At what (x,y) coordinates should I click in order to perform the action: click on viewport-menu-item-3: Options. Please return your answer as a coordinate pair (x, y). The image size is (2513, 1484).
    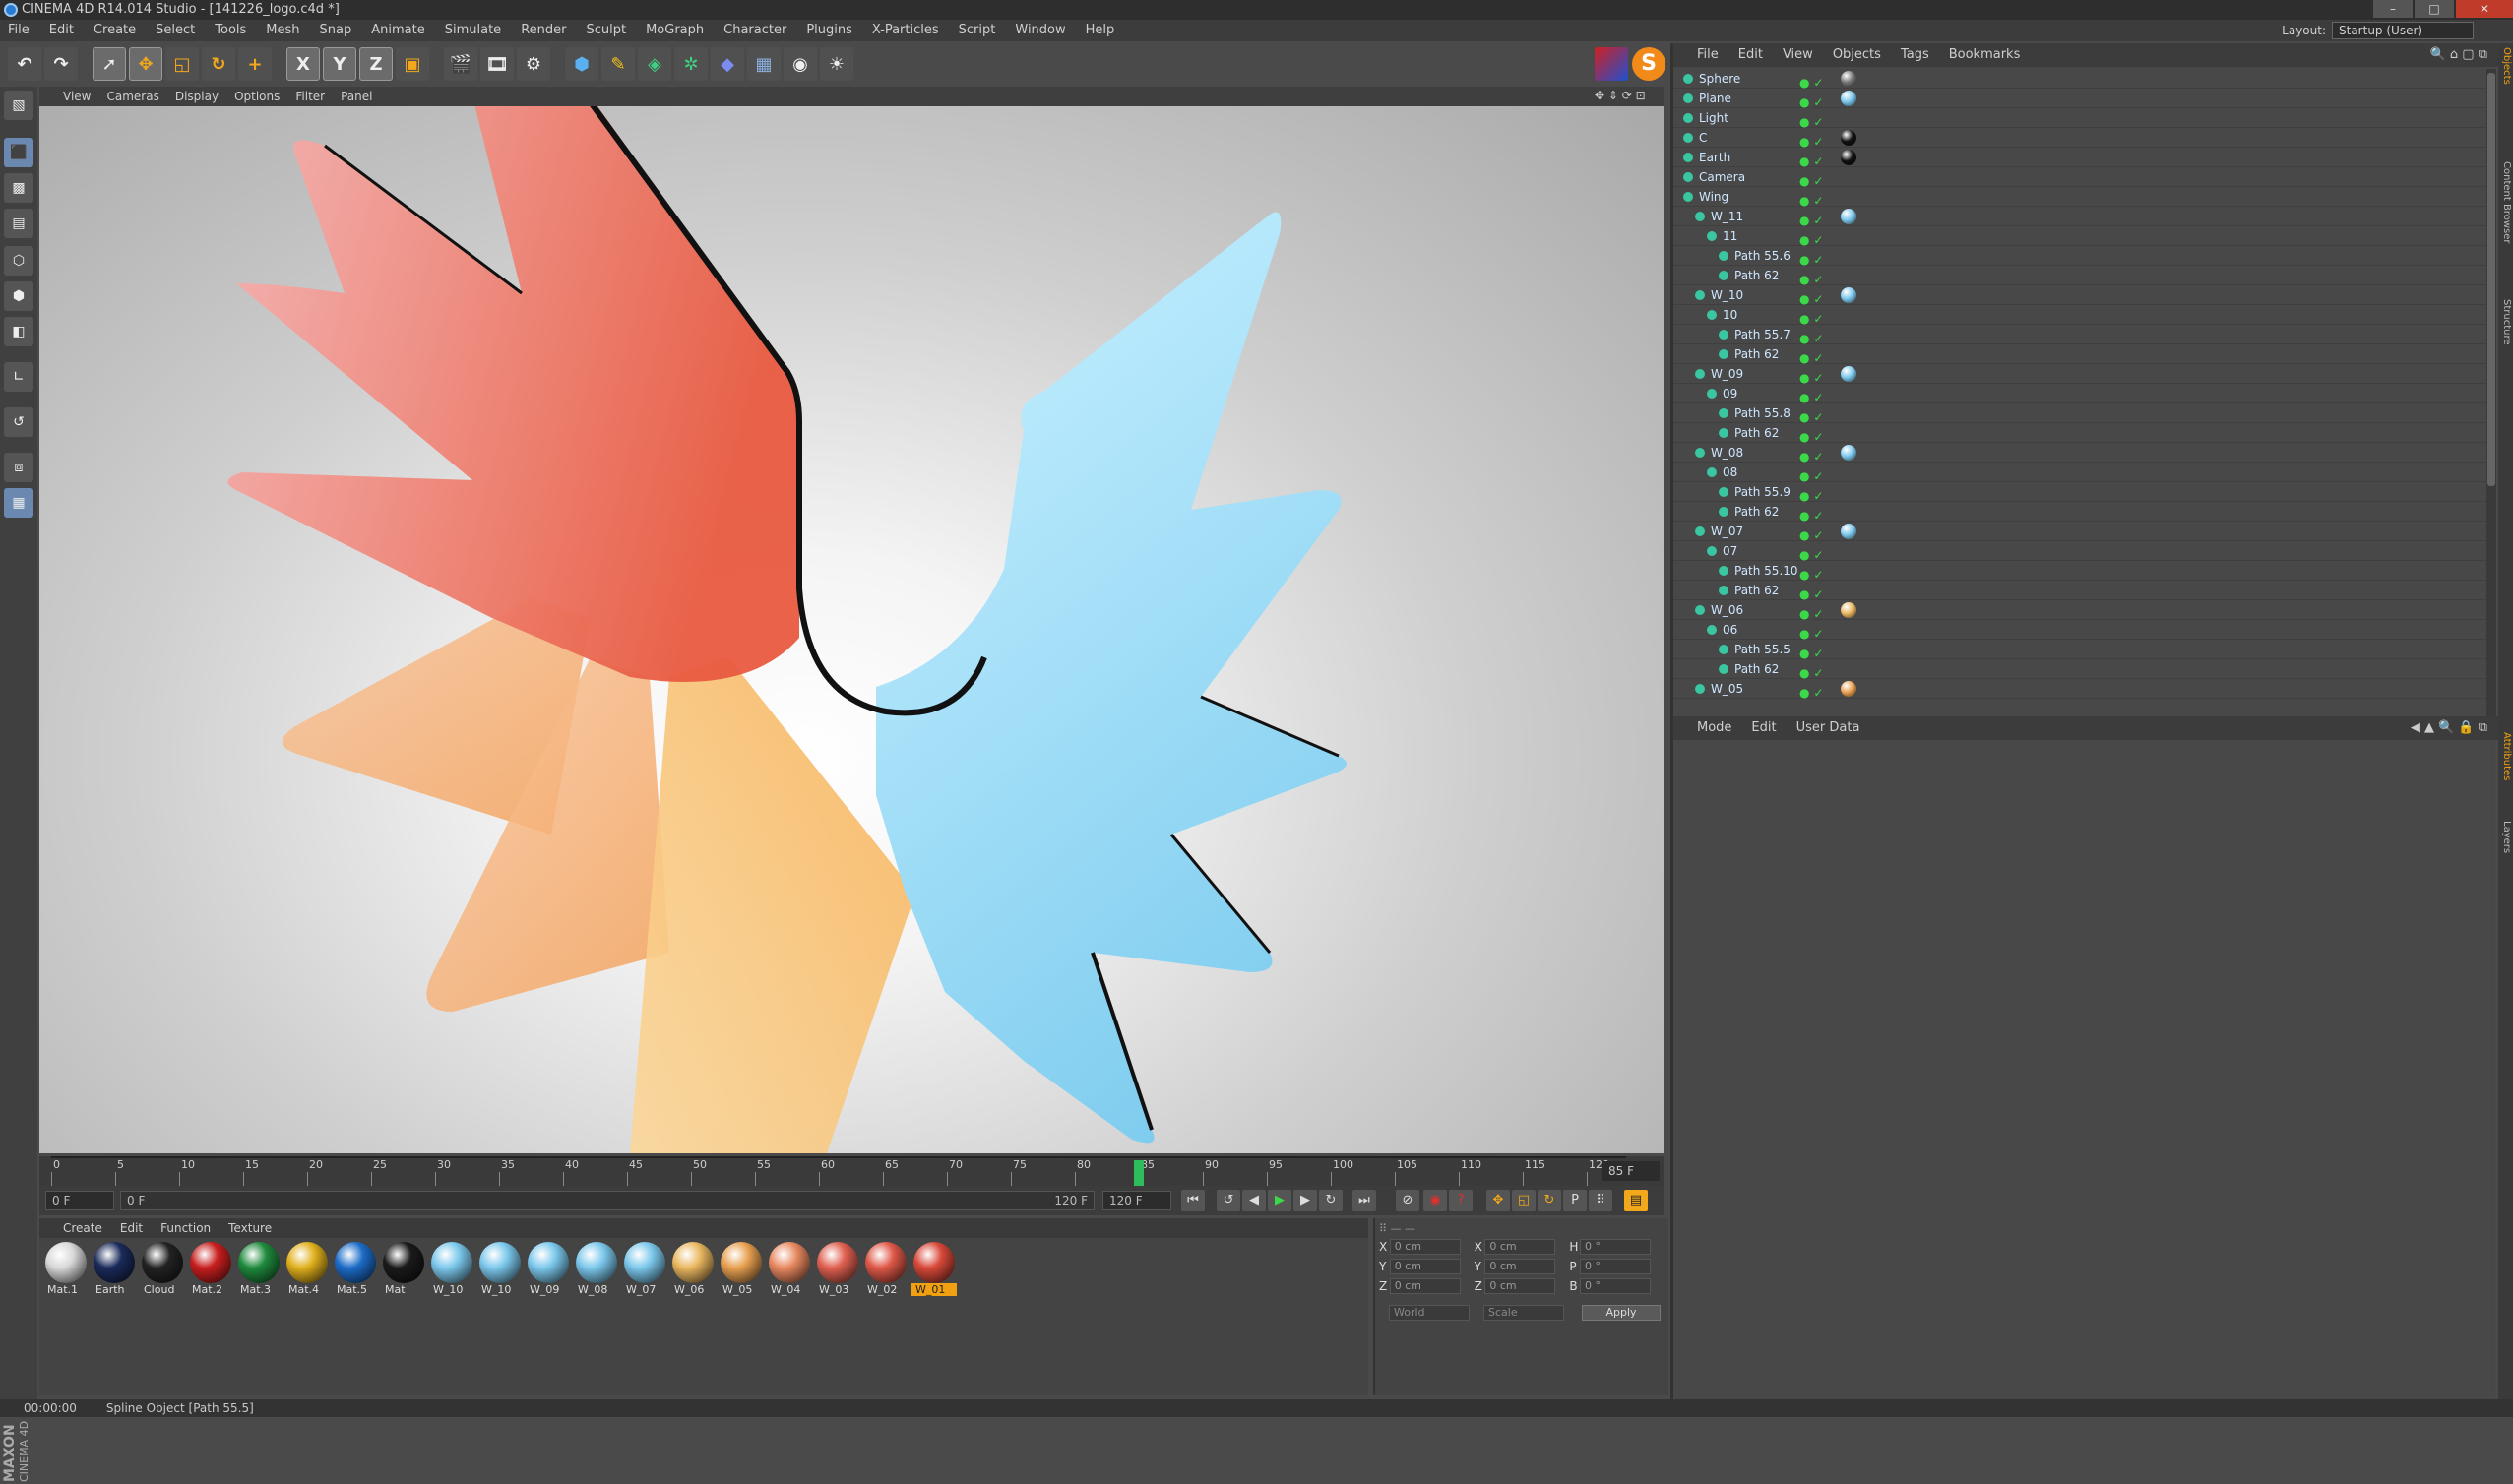
    Looking at the image, I should click on (257, 97).